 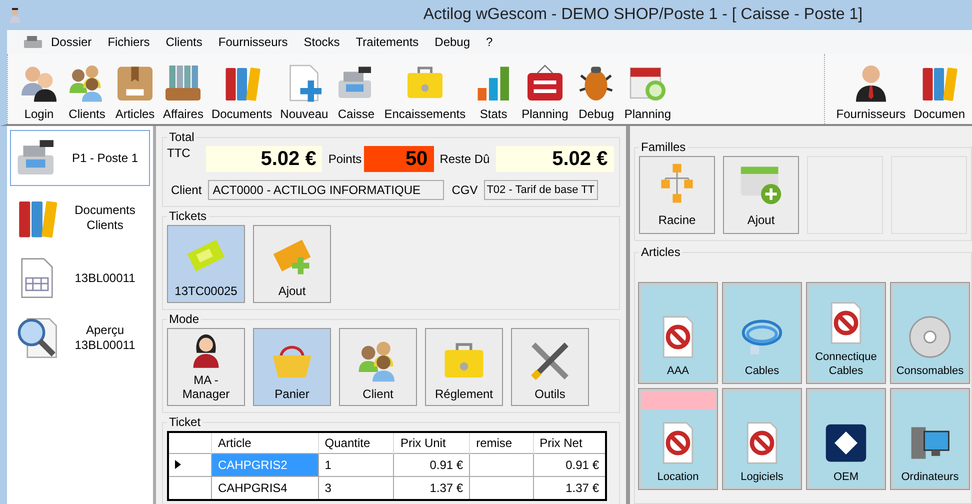 I want to click on tile-button: Client, so click(x=378, y=367).